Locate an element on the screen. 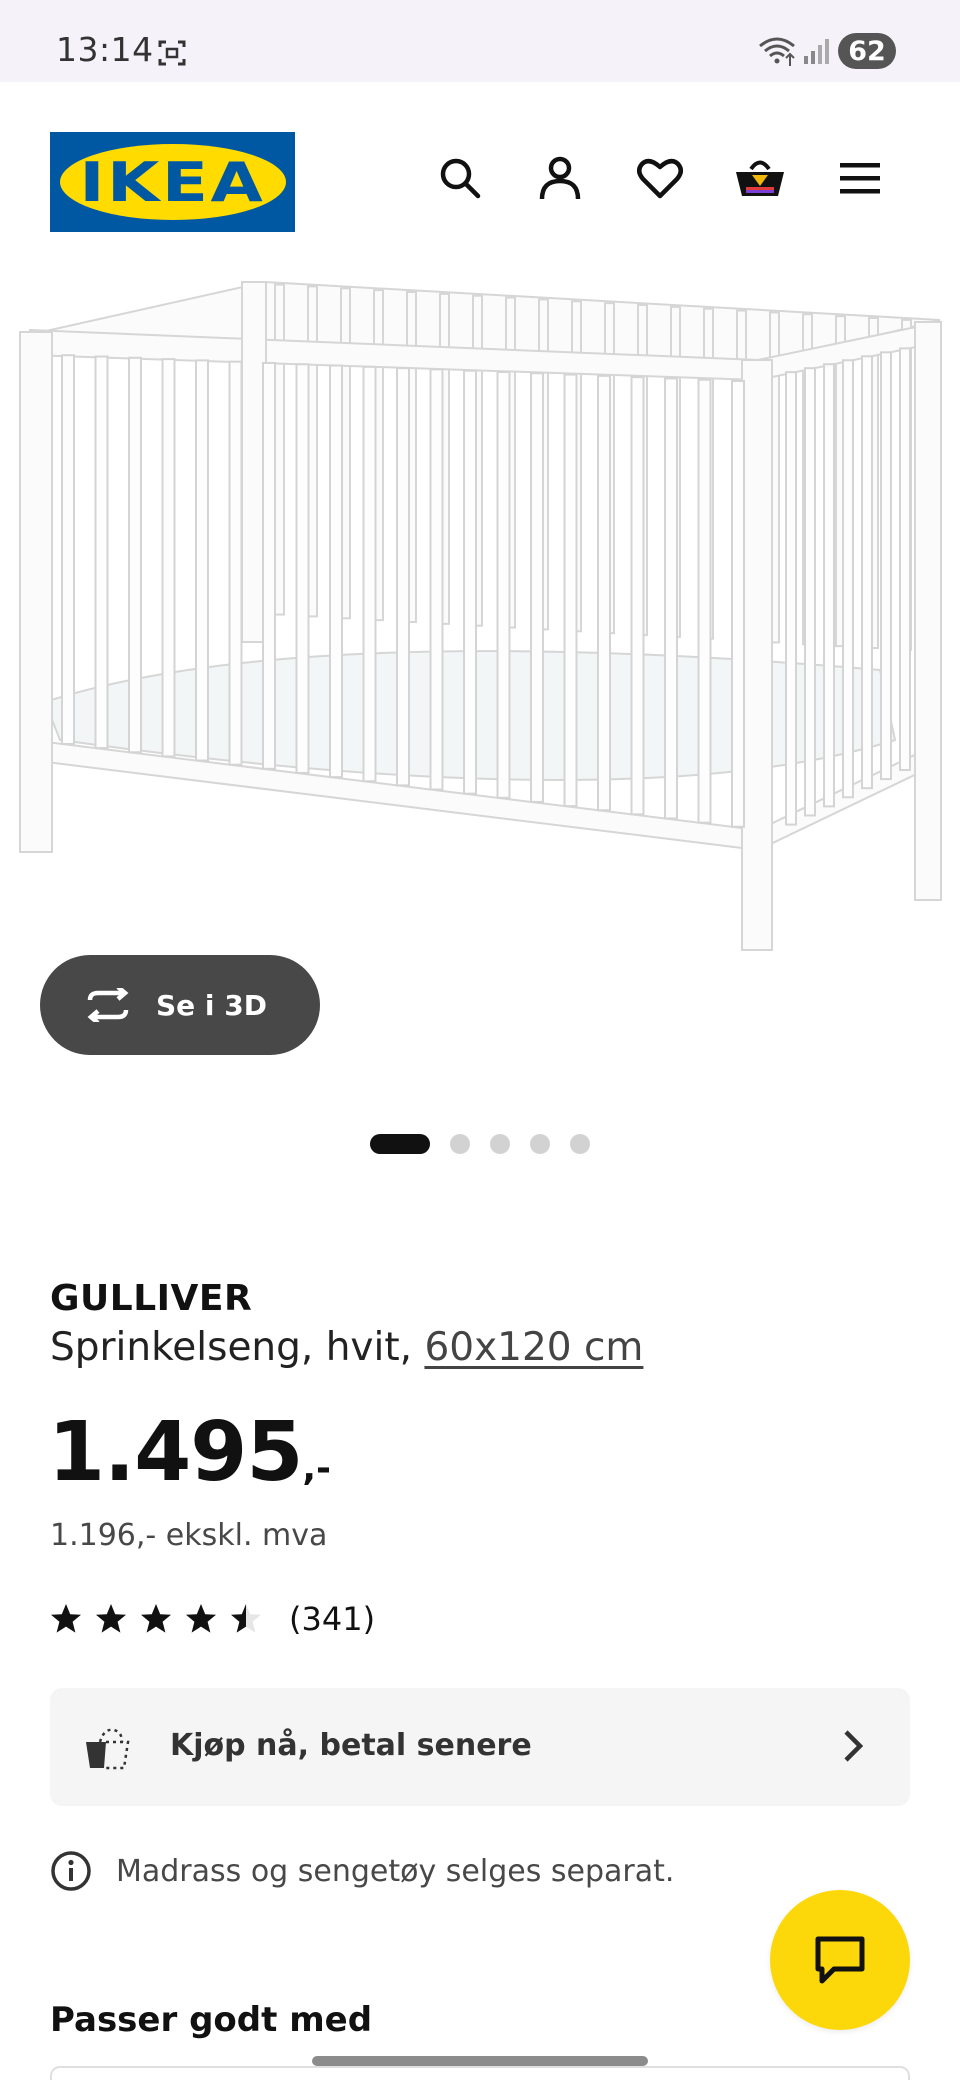  price-suffix: ,- is located at coordinates (316, 1468).